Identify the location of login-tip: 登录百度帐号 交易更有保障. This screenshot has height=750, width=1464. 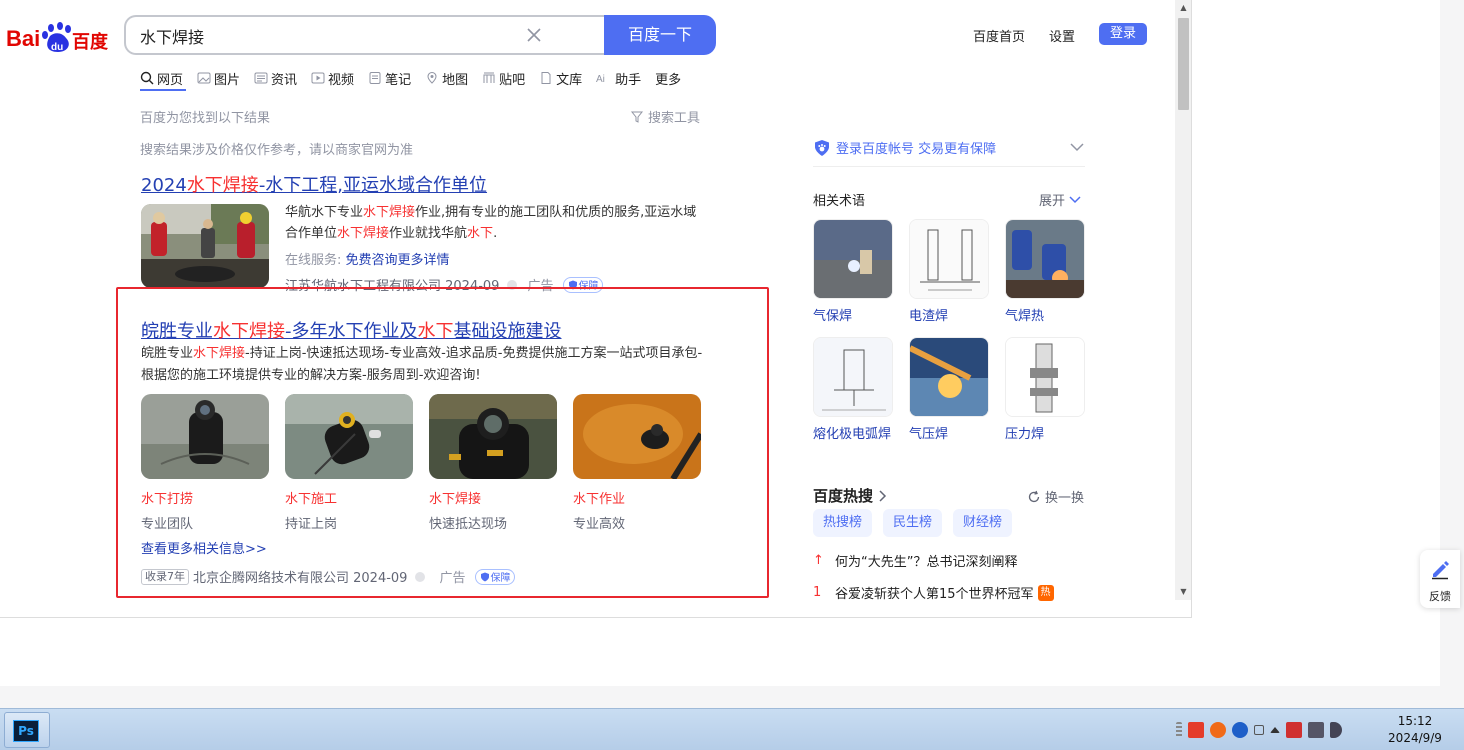
(904, 147).